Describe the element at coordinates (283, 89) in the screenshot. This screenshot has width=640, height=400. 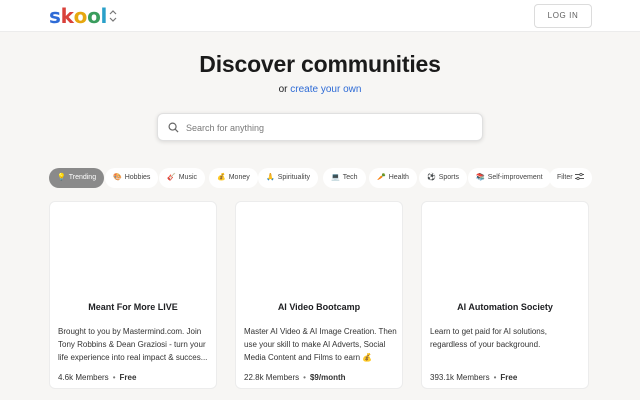
I see `subtitle-prefix: or` at that location.